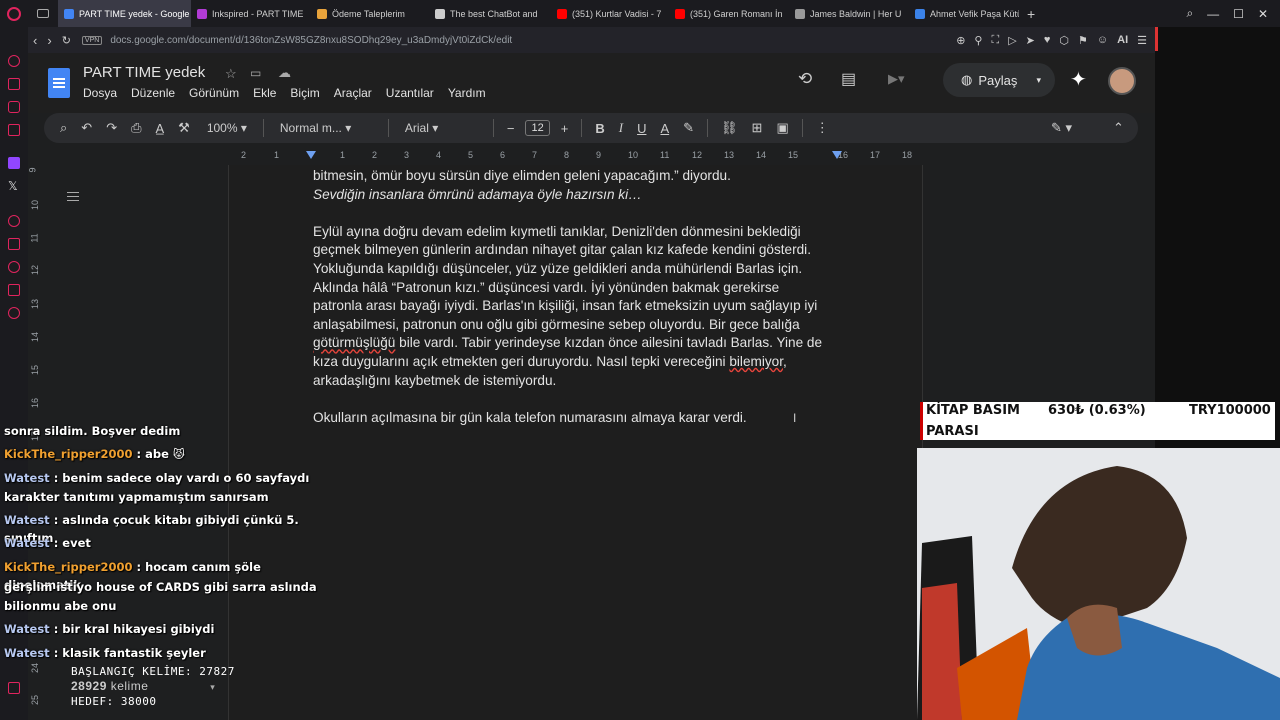 This screenshot has width=1280, height=720. Describe the element at coordinates (14, 313) in the screenshot. I see `sidebar-settings-icon` at that location.